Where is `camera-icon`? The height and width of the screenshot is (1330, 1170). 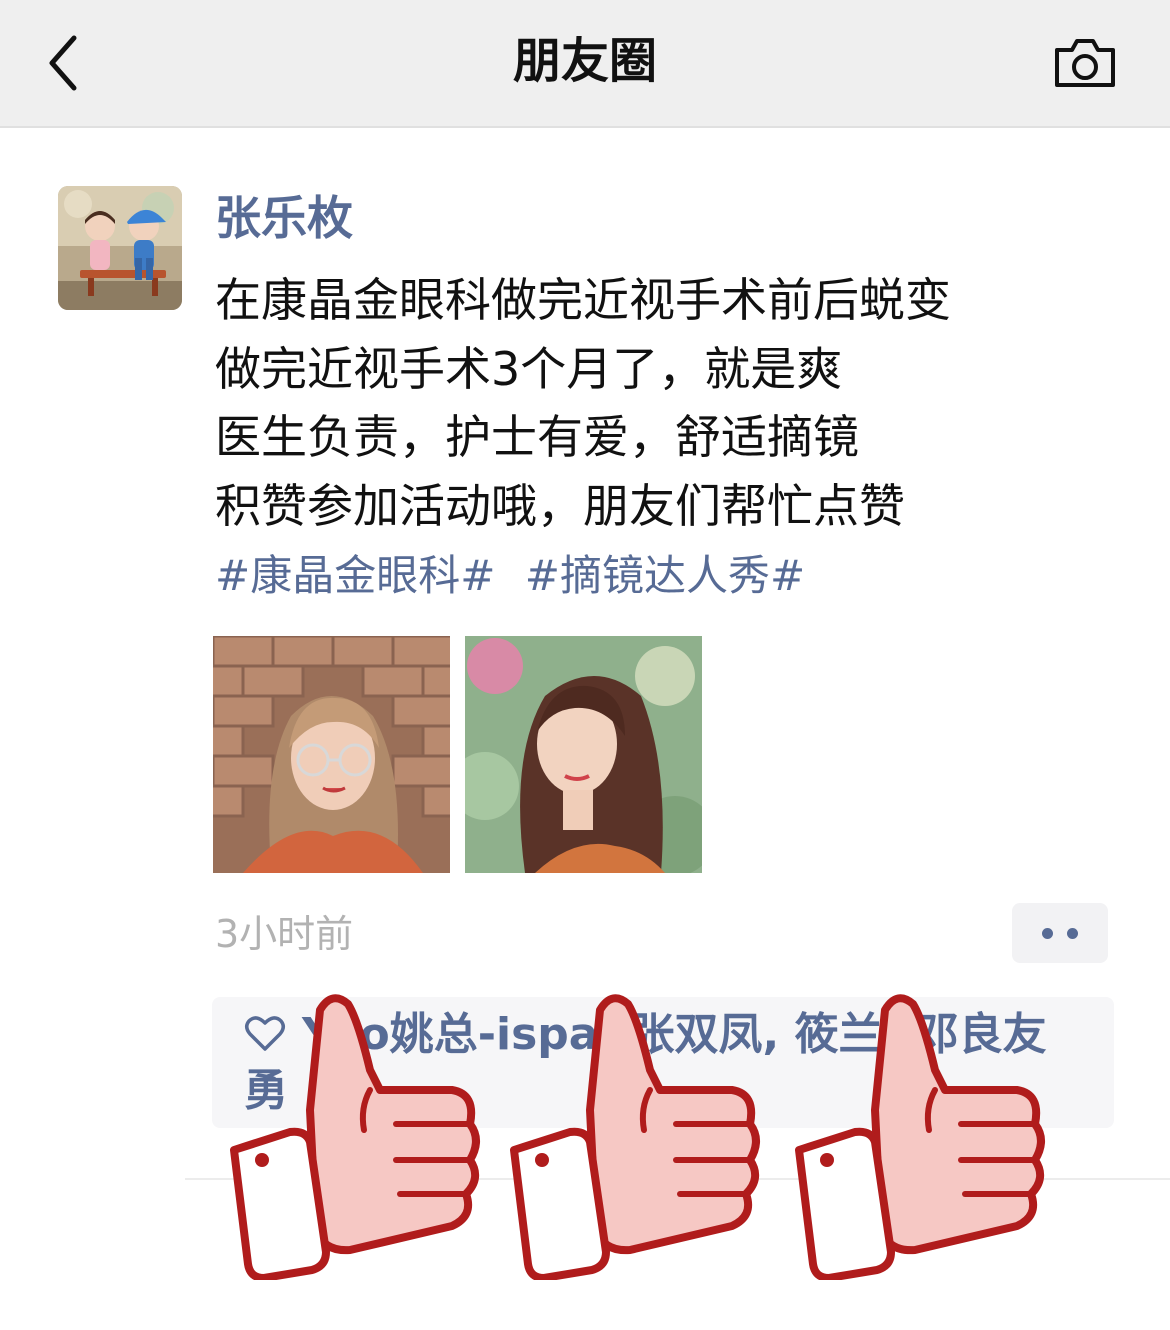
camera-icon is located at coordinates (1085, 63).